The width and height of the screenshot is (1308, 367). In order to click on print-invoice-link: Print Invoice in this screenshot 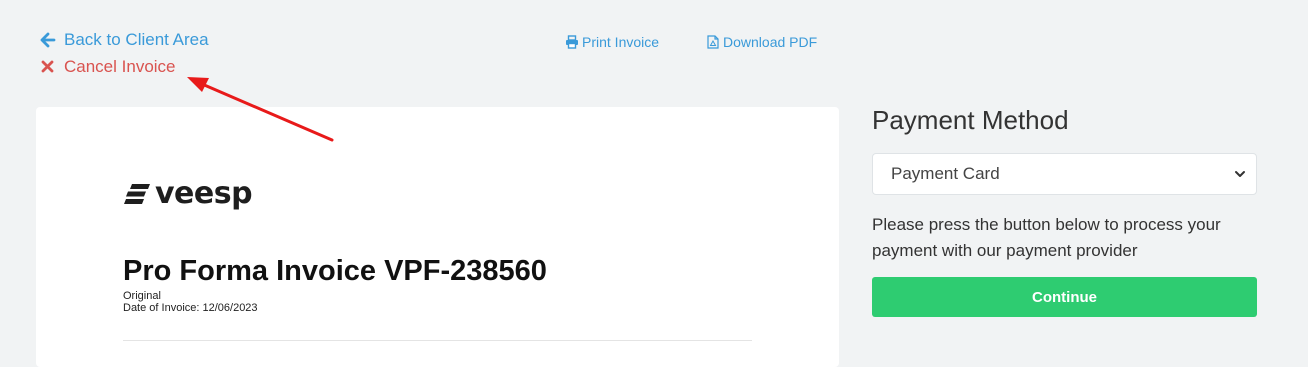, I will do `click(612, 42)`.